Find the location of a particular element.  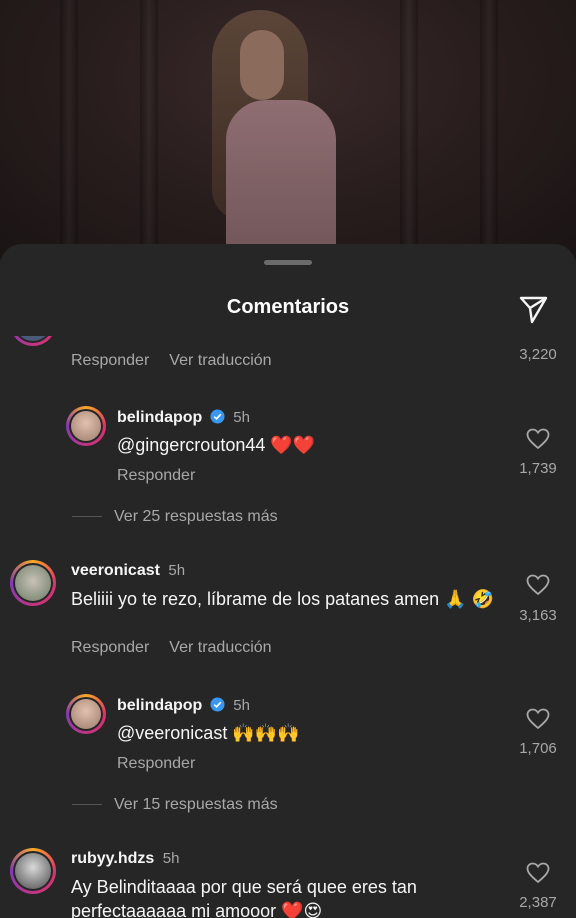

username: rubyy.hdzs is located at coordinates (112, 858).